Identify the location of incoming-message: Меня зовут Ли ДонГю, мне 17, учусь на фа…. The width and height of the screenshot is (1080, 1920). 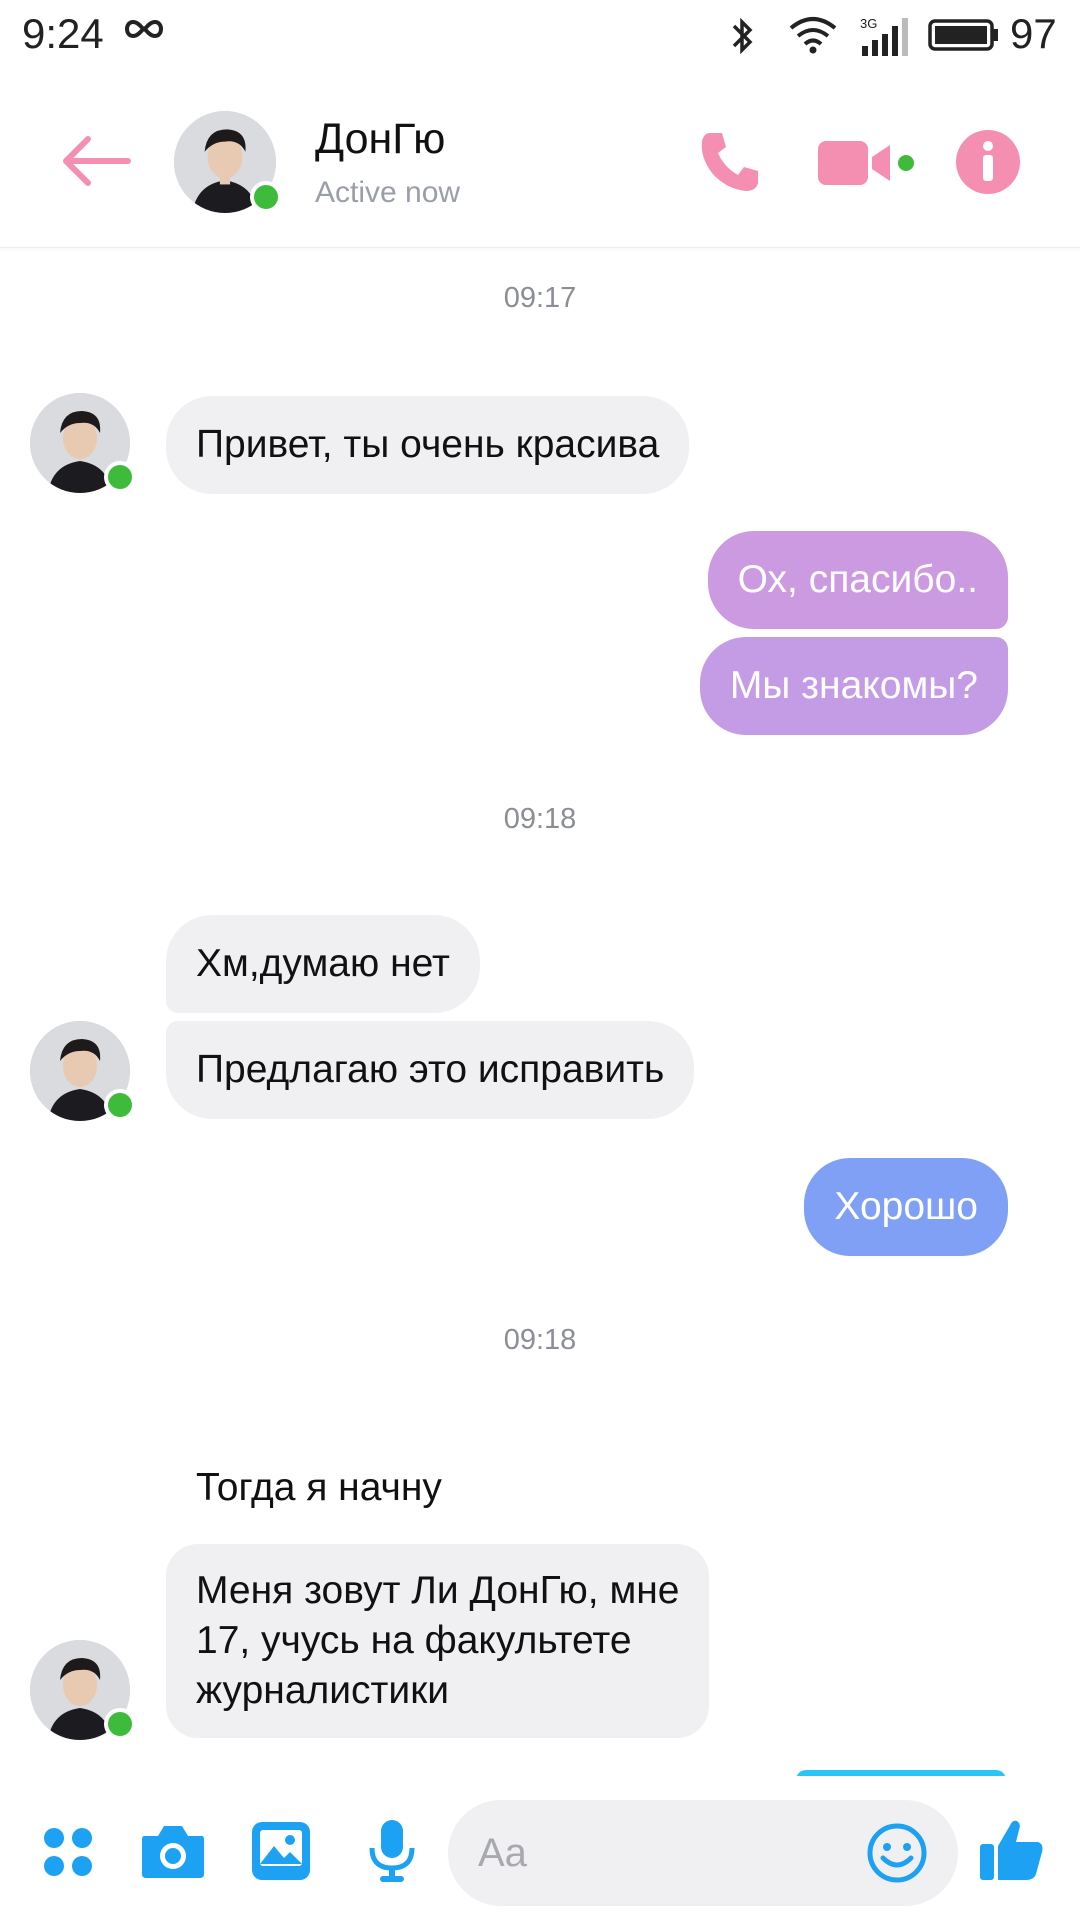
(438, 1641).